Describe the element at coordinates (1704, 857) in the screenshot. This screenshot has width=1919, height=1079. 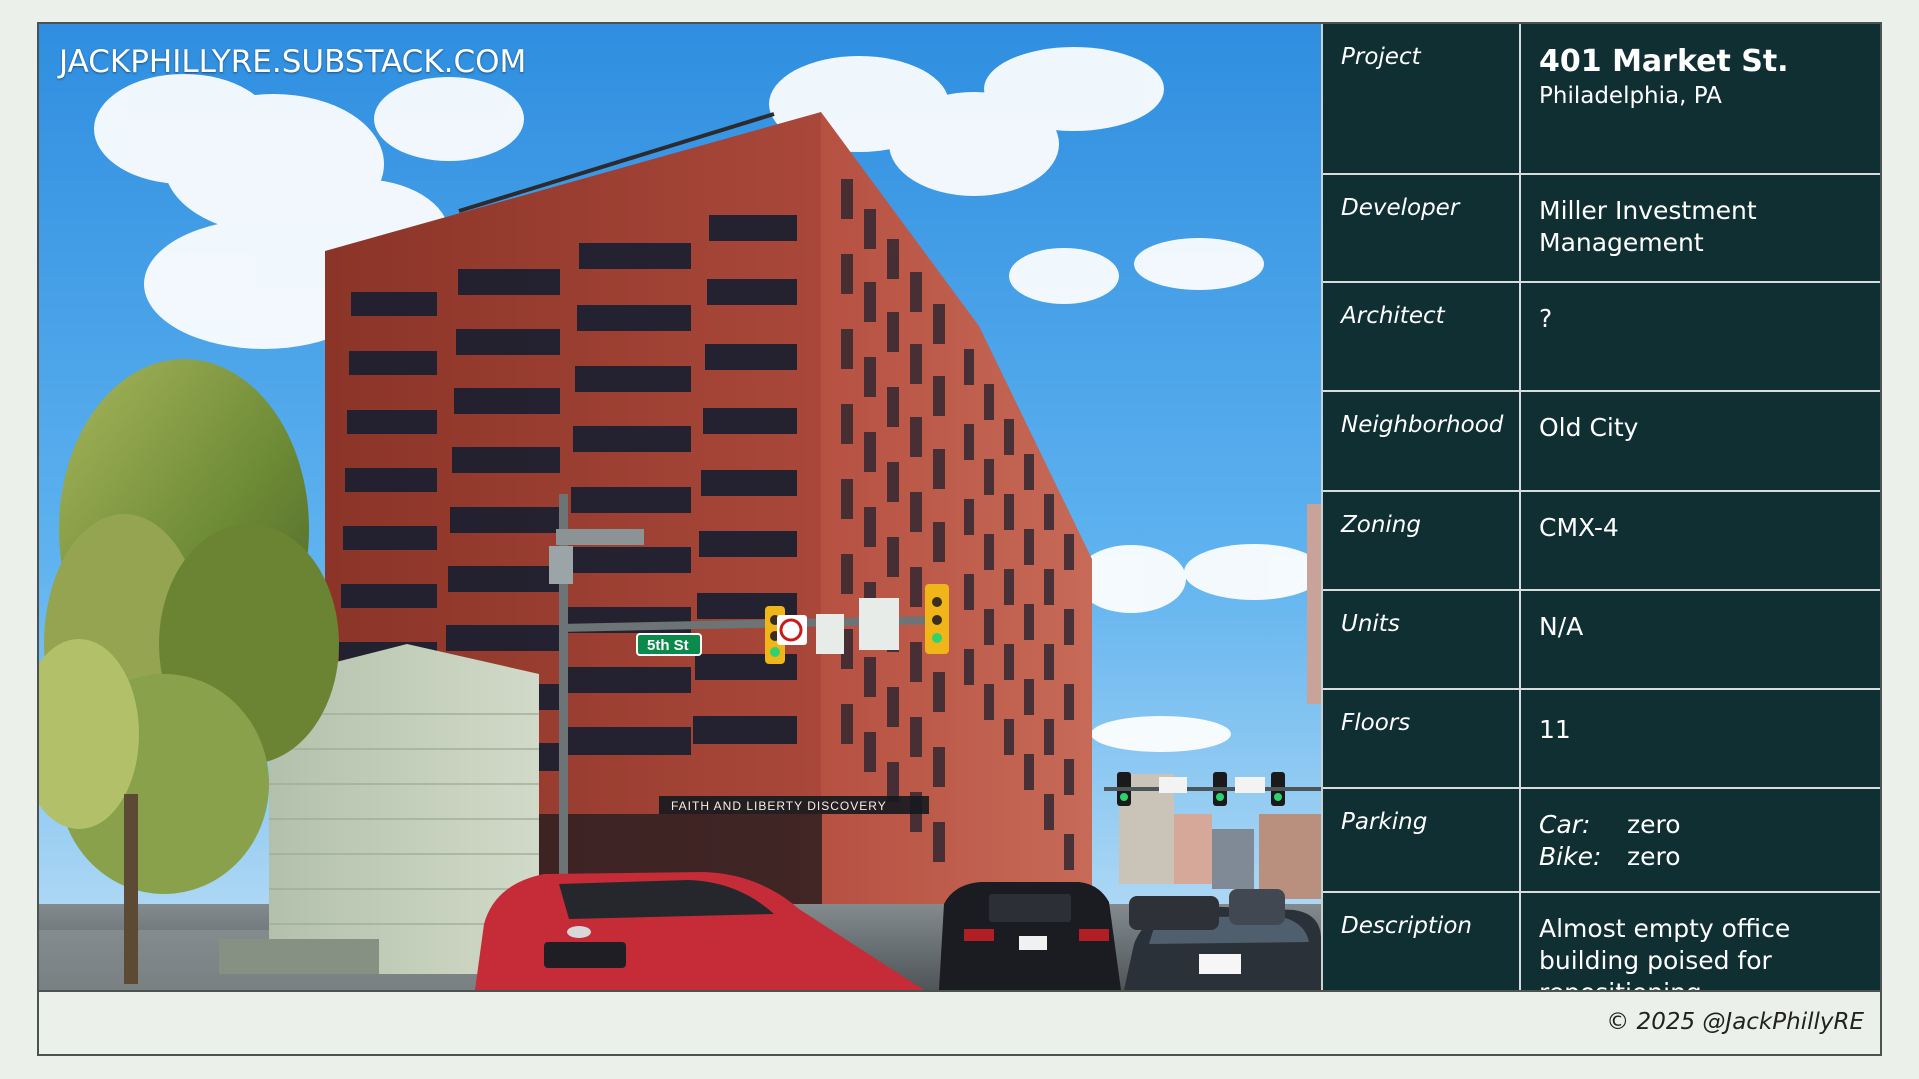
I see `bike-parking-line: Bike: zero` at that location.